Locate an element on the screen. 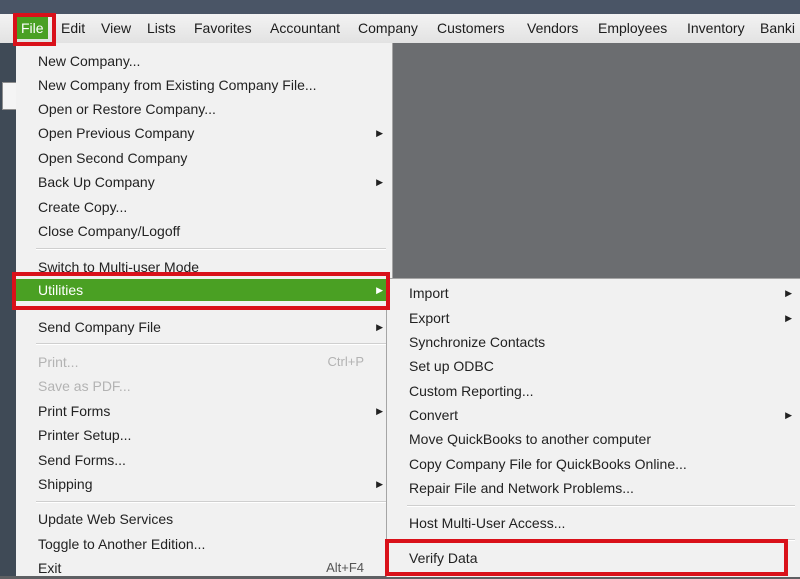  menu-item-label: Export is located at coordinates (429, 318).